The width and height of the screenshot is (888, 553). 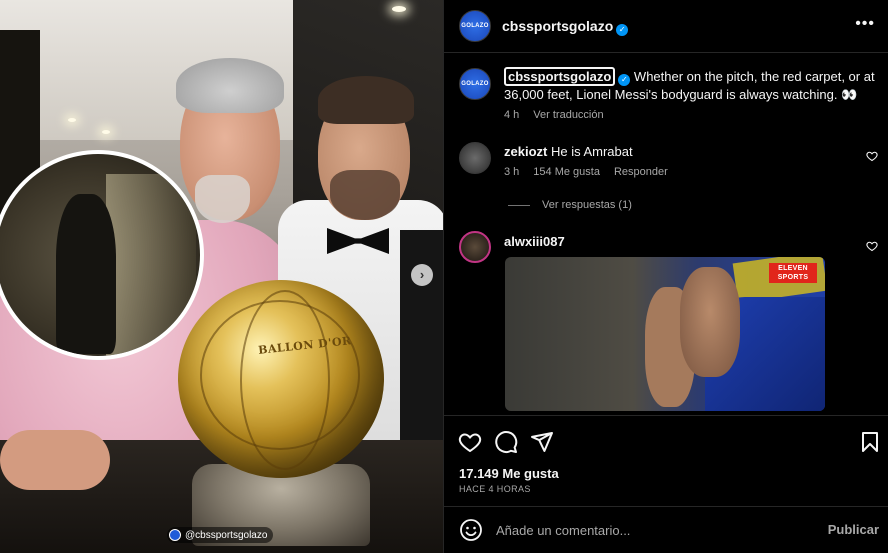 I want to click on author-avatar: GOLAZO, so click(x=475, y=26).